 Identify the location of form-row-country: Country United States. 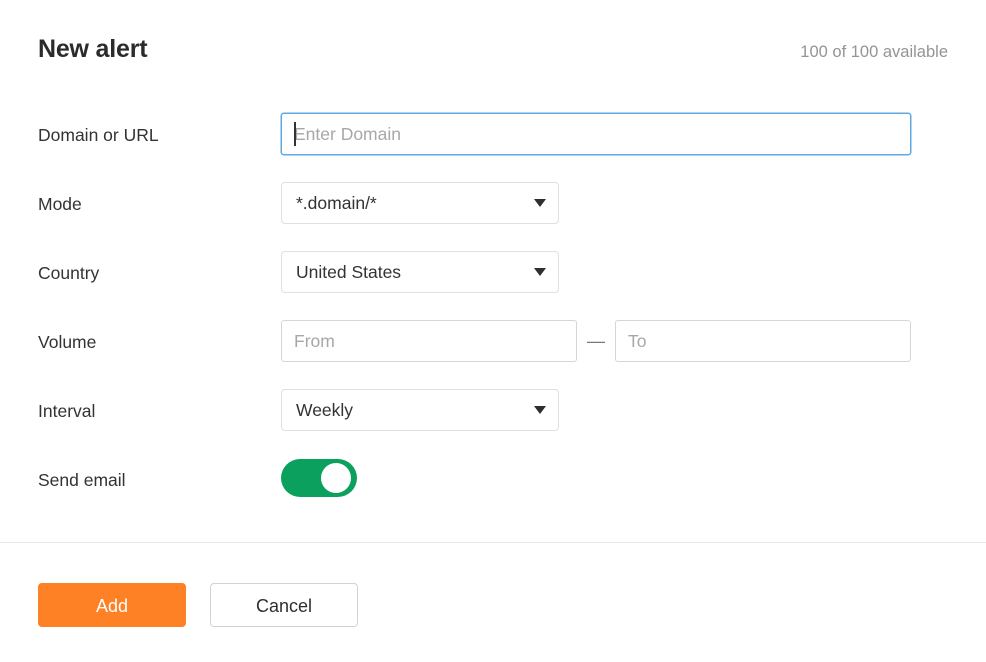
(493, 285).